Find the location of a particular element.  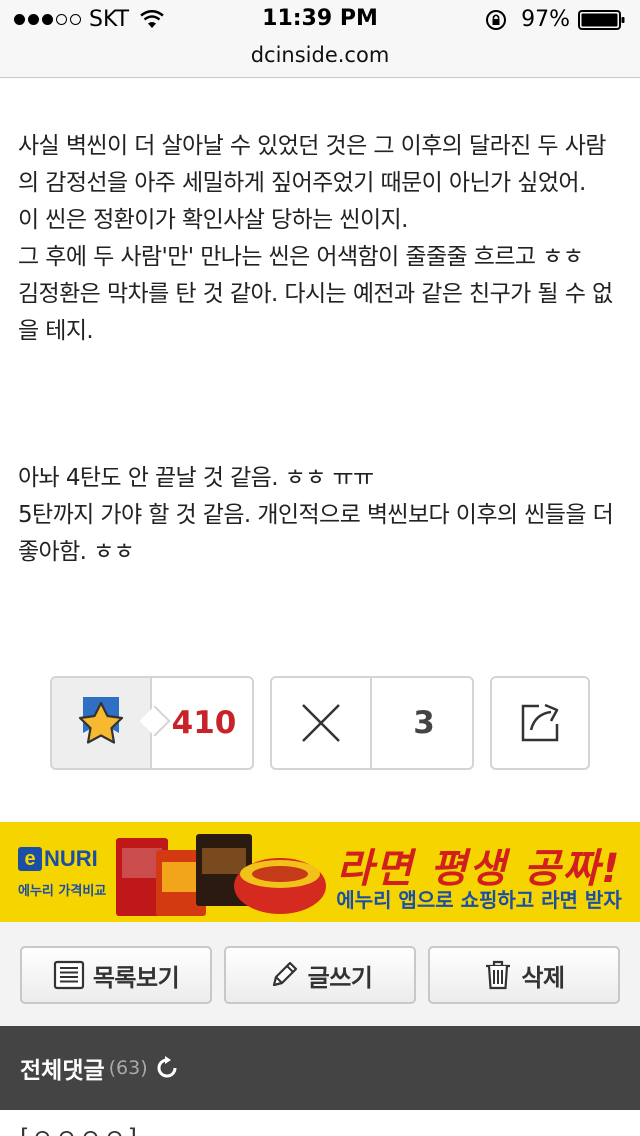

comments-header: 전체댓글 (63) is located at coordinates (320, 1068).